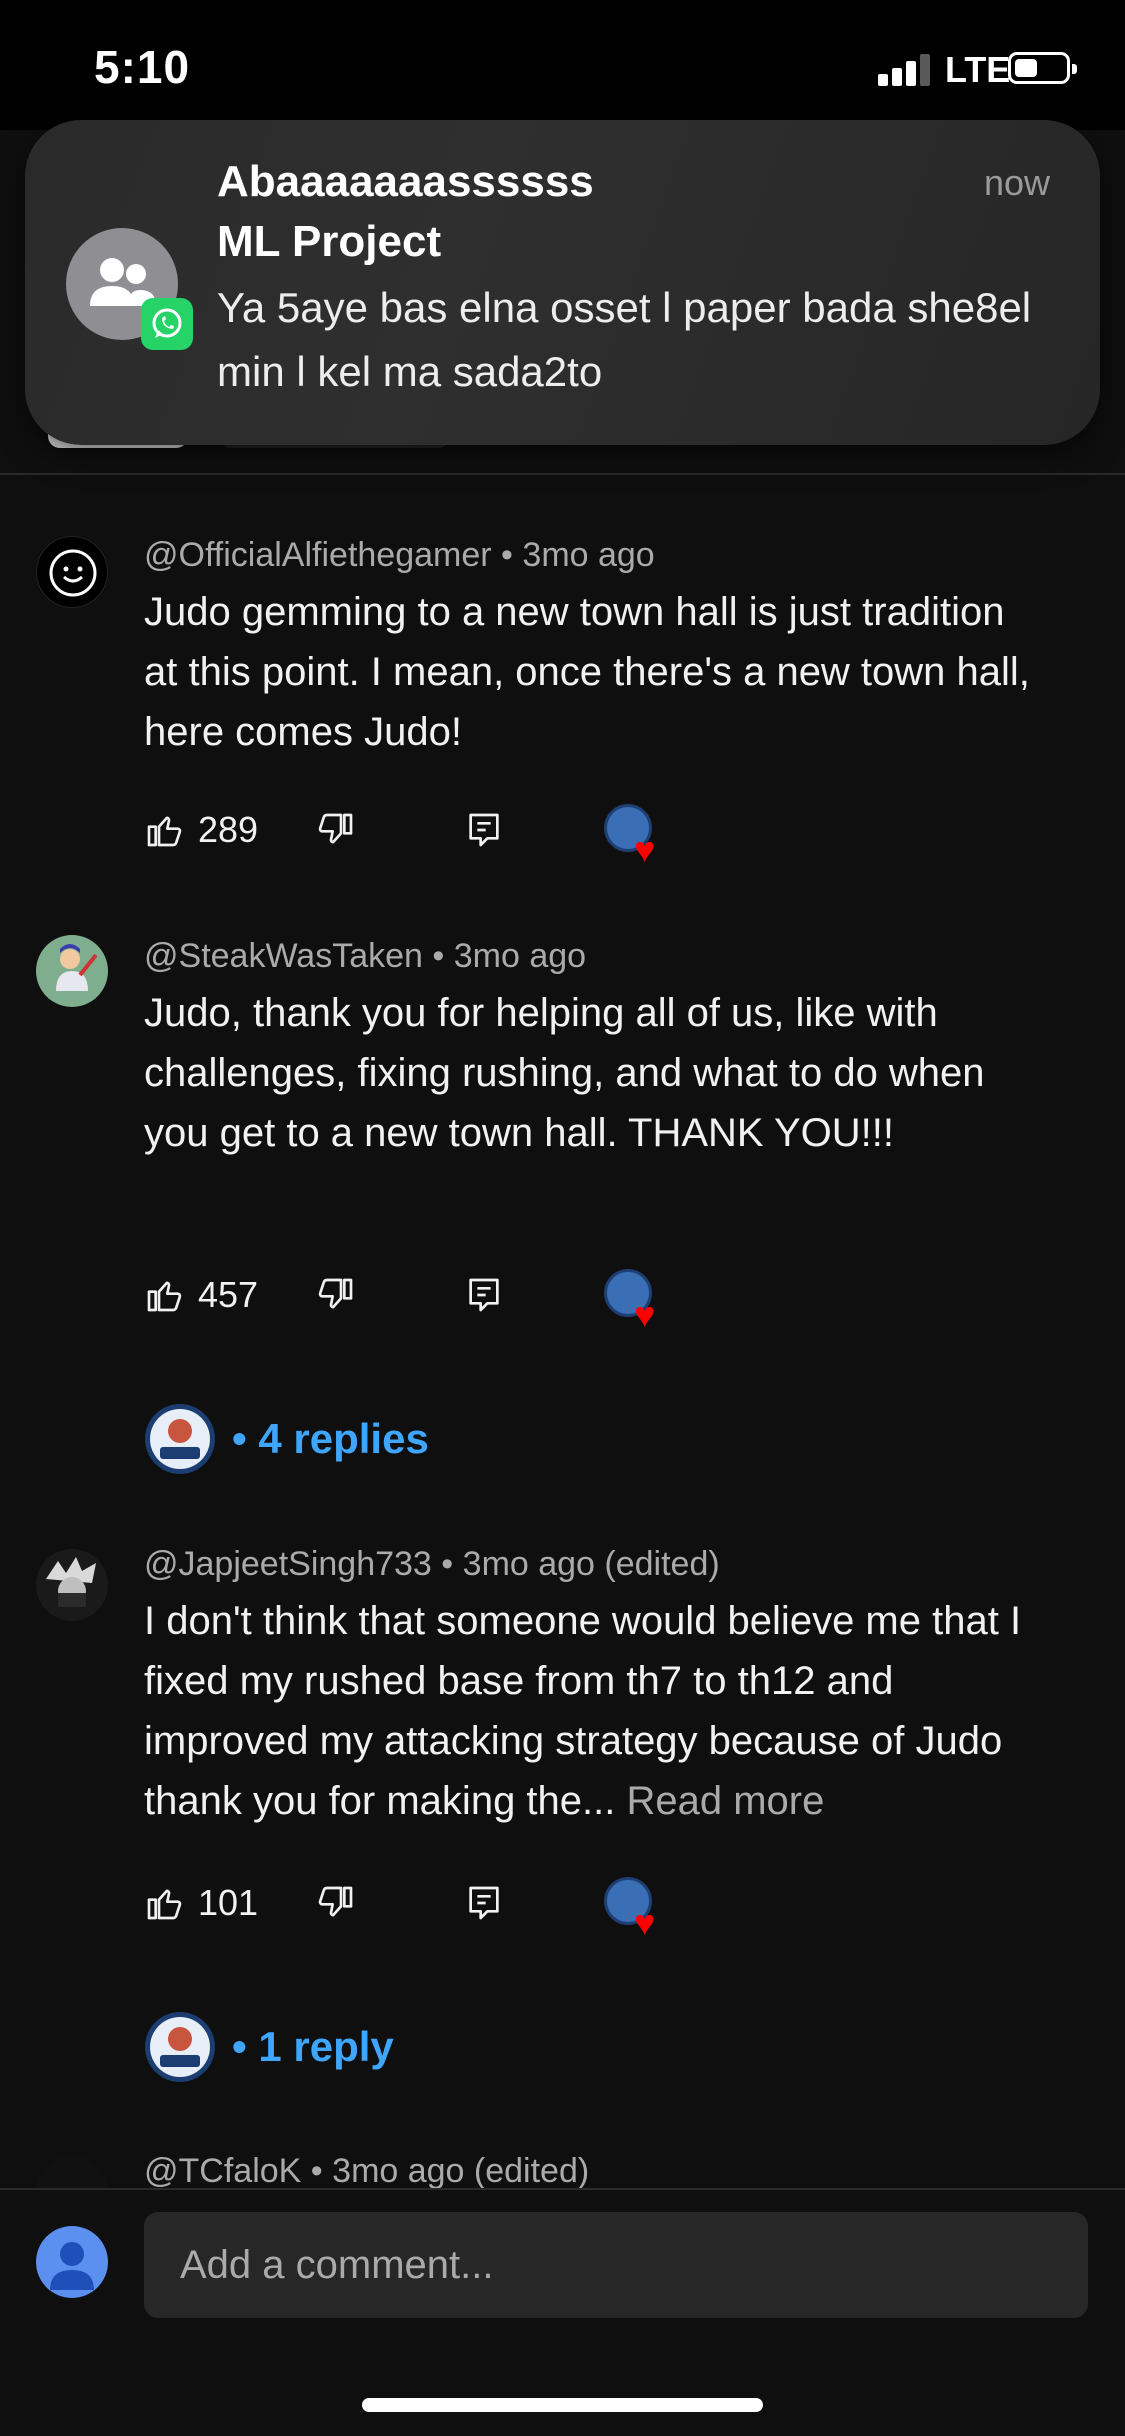  What do you see at coordinates (594, 834) in the screenshot?
I see `comment-actions: 289 ♥` at bounding box center [594, 834].